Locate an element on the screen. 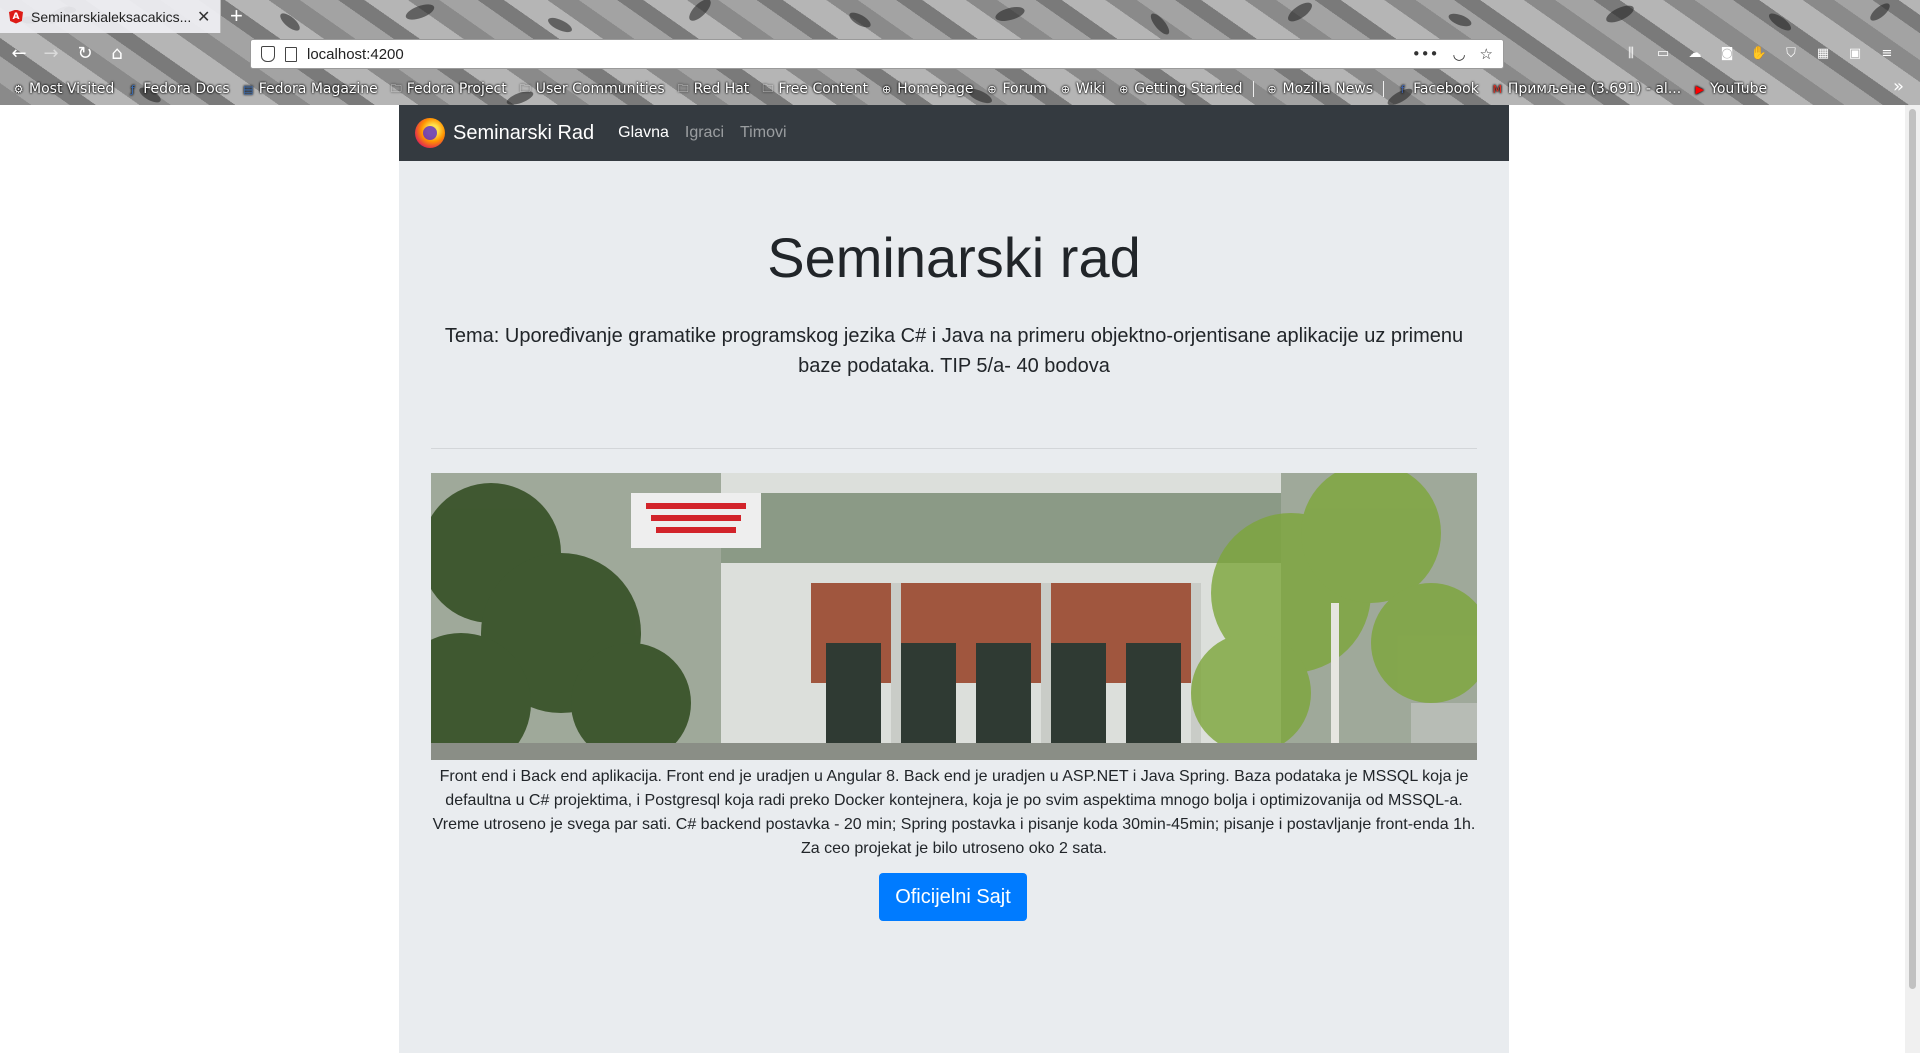 The height and width of the screenshot is (1053, 1920). url-text: localhost:4200 is located at coordinates (355, 54).